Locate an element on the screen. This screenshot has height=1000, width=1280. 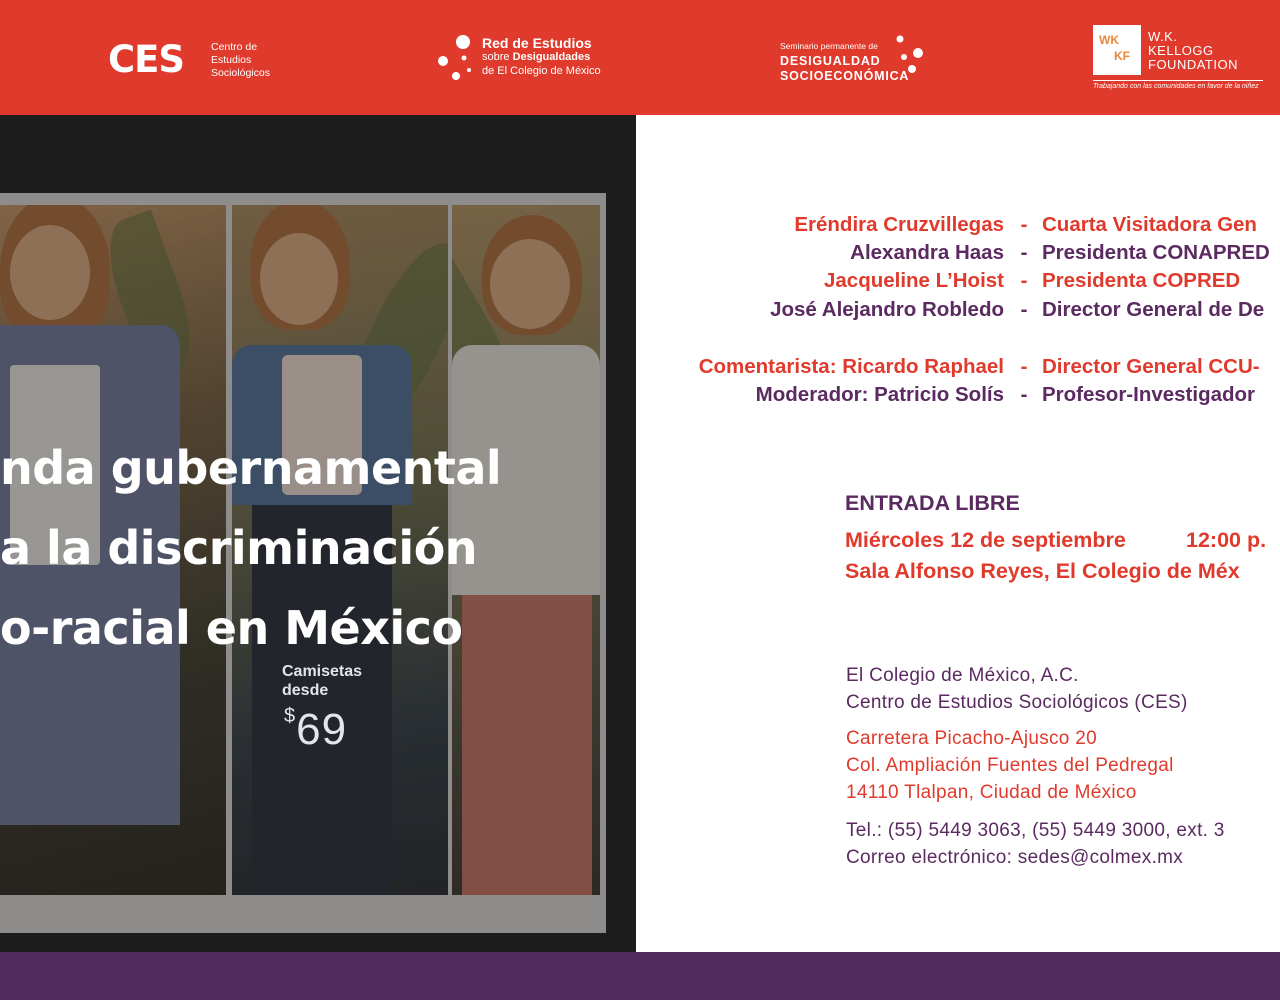
address-colony: Col. Ampliación Fuentes del Pedregal is located at coordinates (1010, 765).